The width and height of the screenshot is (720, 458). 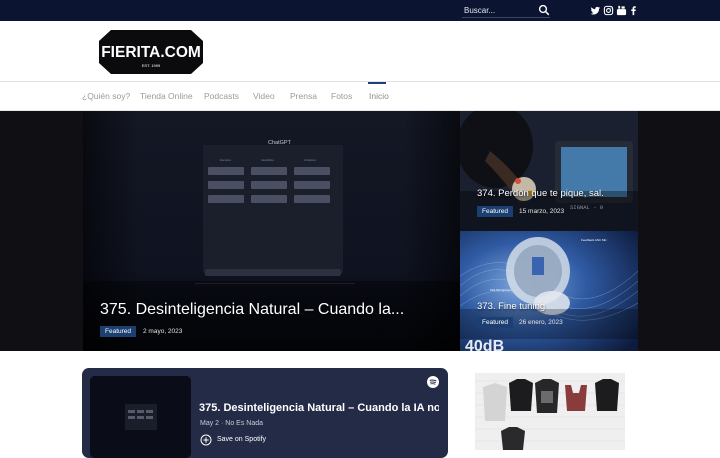 I want to click on episode-thumbnail, so click(x=140, y=417).